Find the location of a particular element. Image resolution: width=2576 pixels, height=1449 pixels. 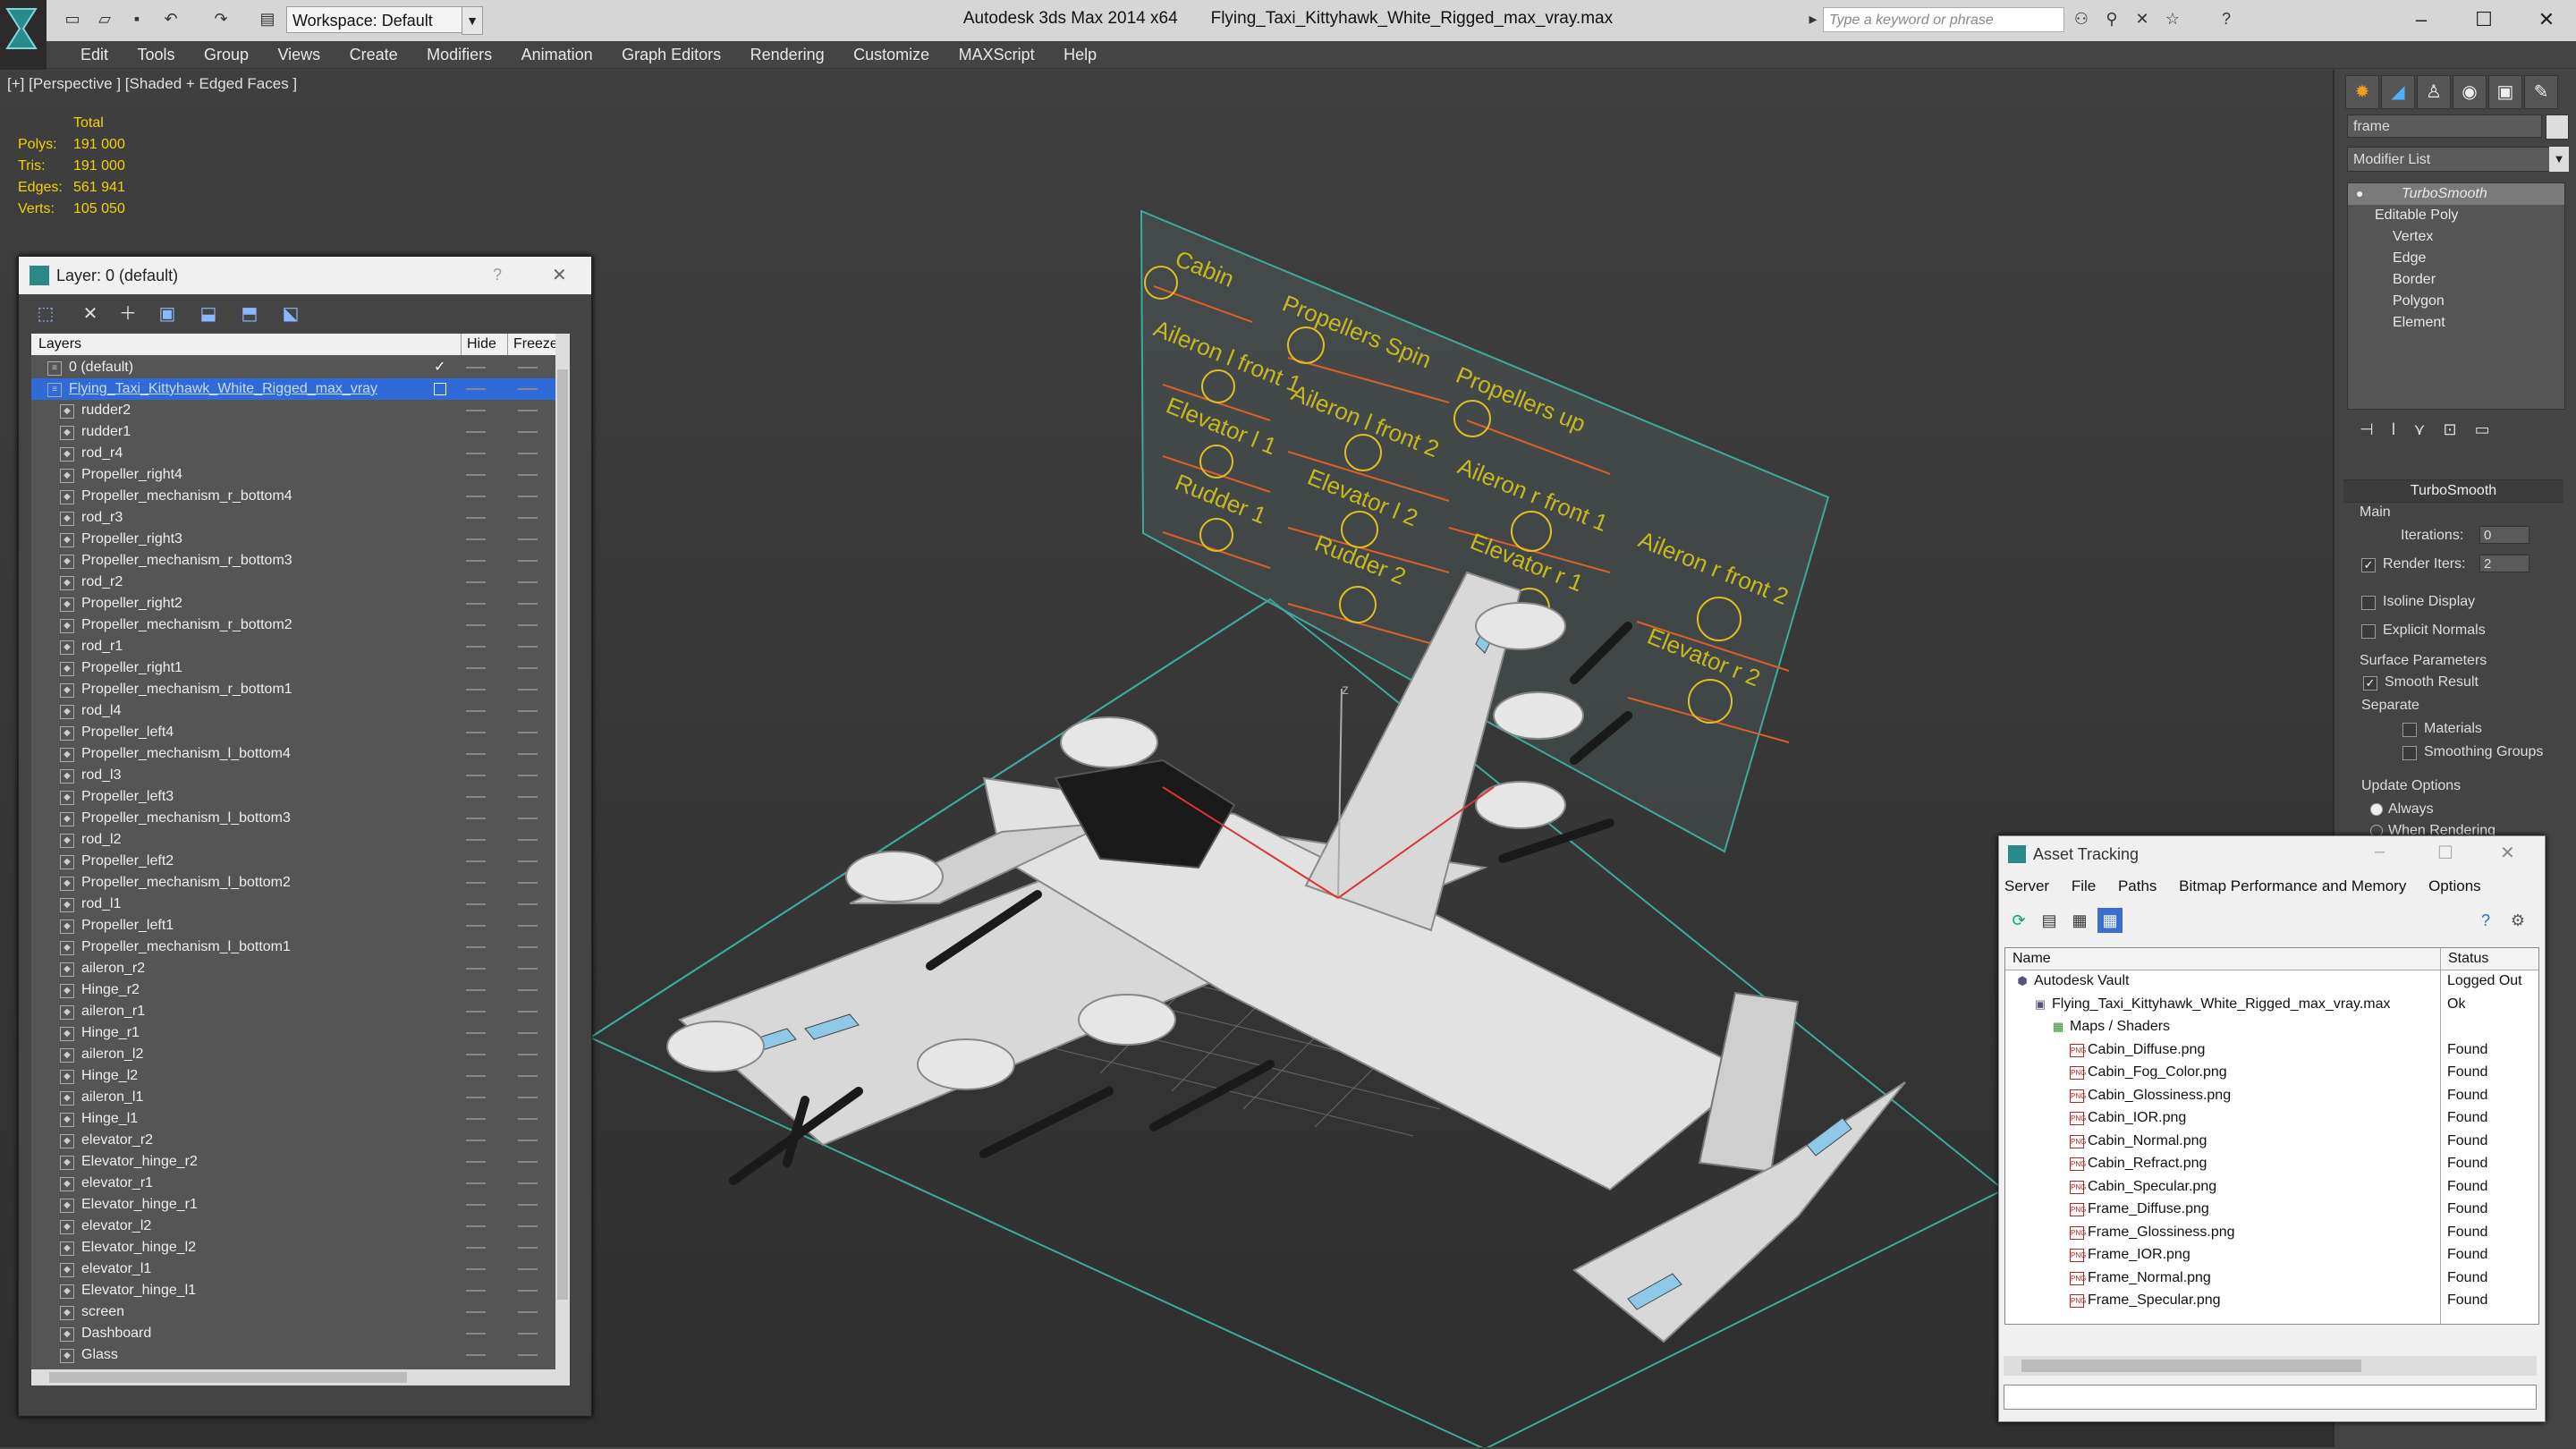

always-radio is located at coordinates (2376, 809).